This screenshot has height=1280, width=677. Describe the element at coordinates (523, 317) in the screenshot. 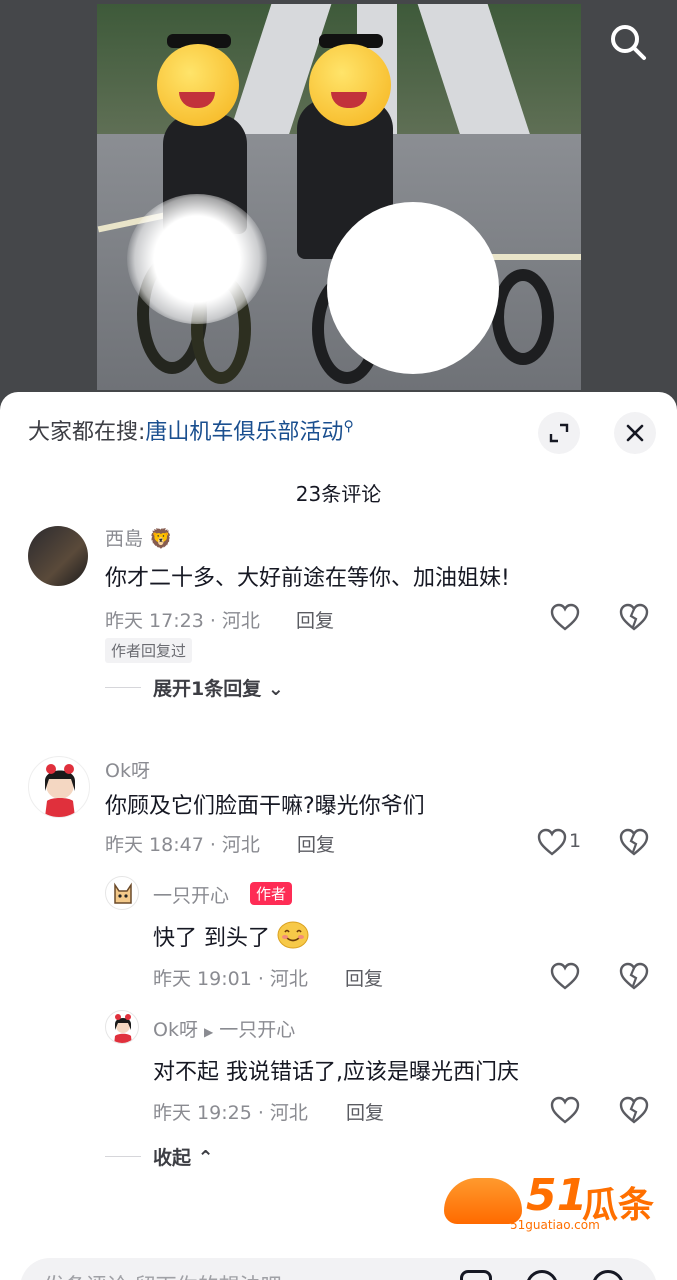

I see `motorcycle-wheel` at that location.